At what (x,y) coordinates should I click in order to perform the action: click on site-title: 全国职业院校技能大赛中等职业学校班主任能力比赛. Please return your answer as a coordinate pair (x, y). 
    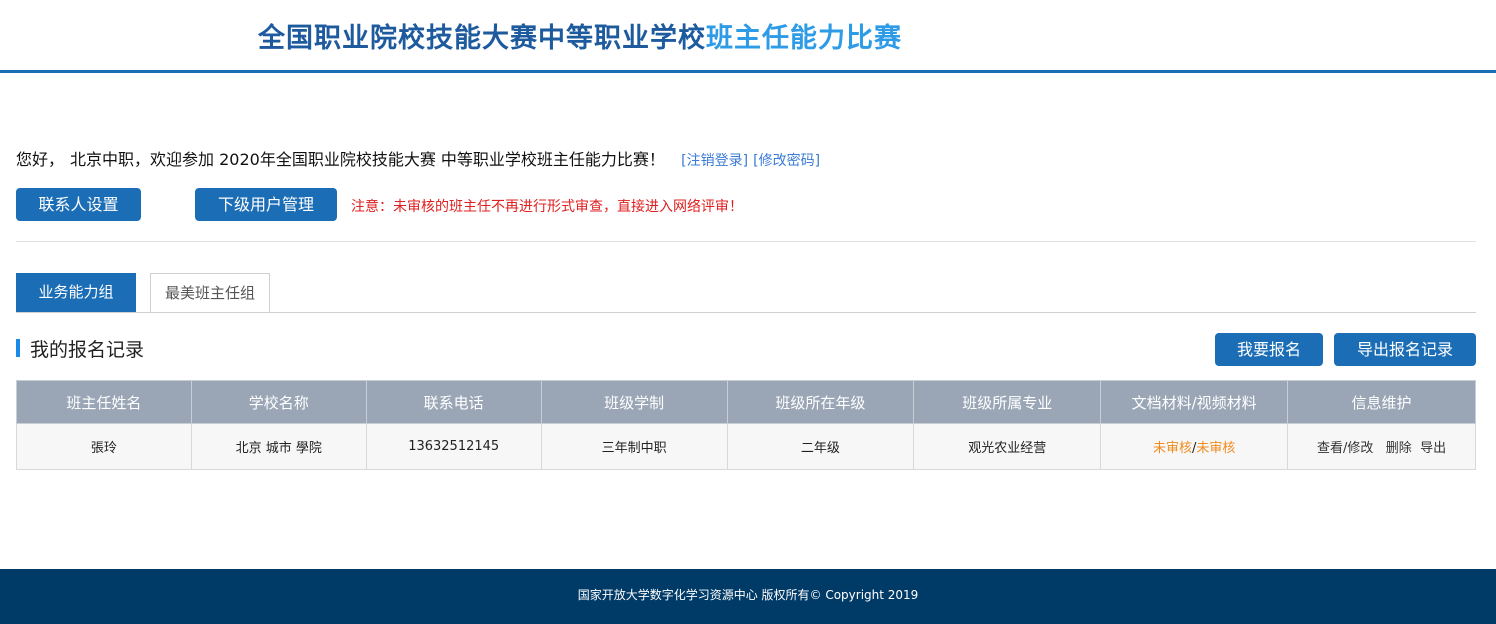
    Looking at the image, I should click on (580, 35).